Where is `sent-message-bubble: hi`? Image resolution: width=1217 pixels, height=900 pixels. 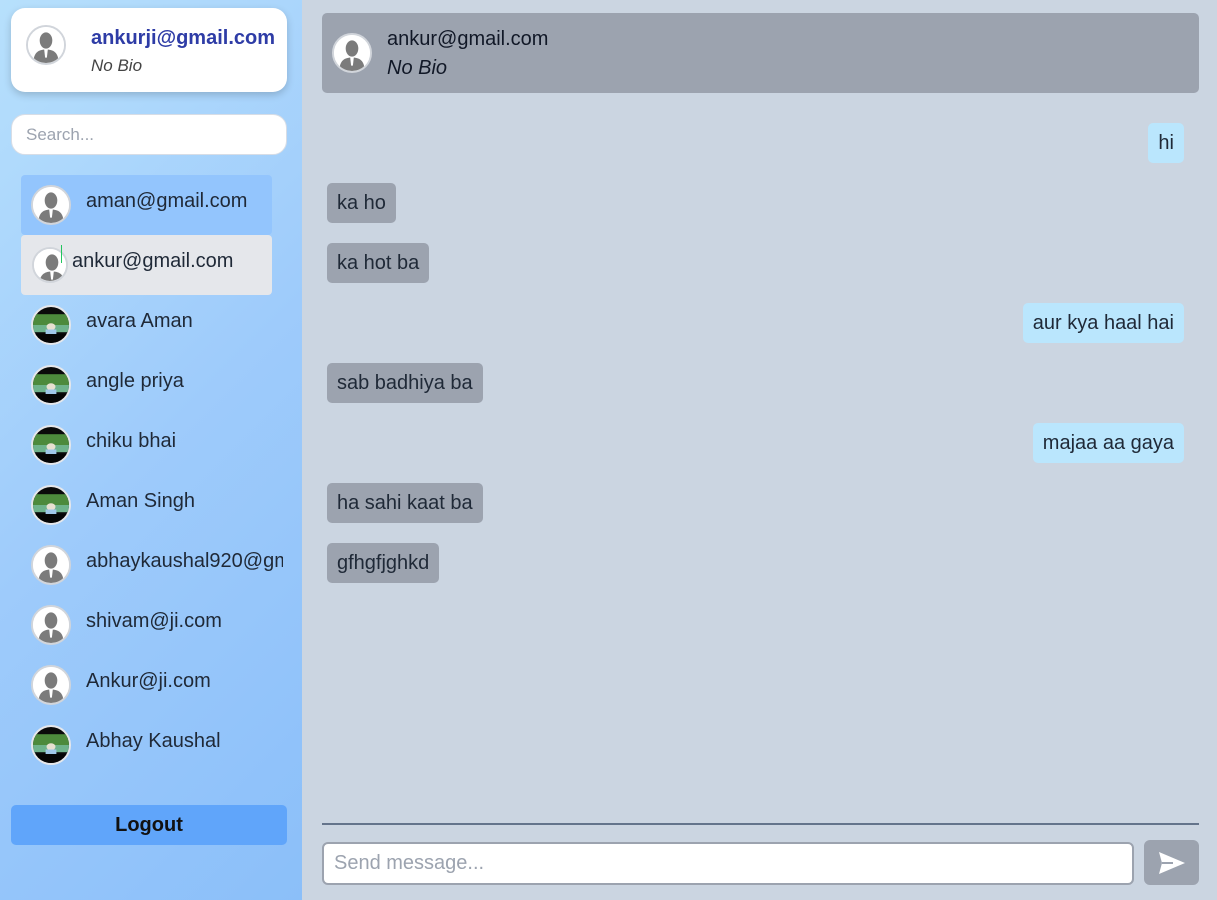 sent-message-bubble: hi is located at coordinates (1166, 143).